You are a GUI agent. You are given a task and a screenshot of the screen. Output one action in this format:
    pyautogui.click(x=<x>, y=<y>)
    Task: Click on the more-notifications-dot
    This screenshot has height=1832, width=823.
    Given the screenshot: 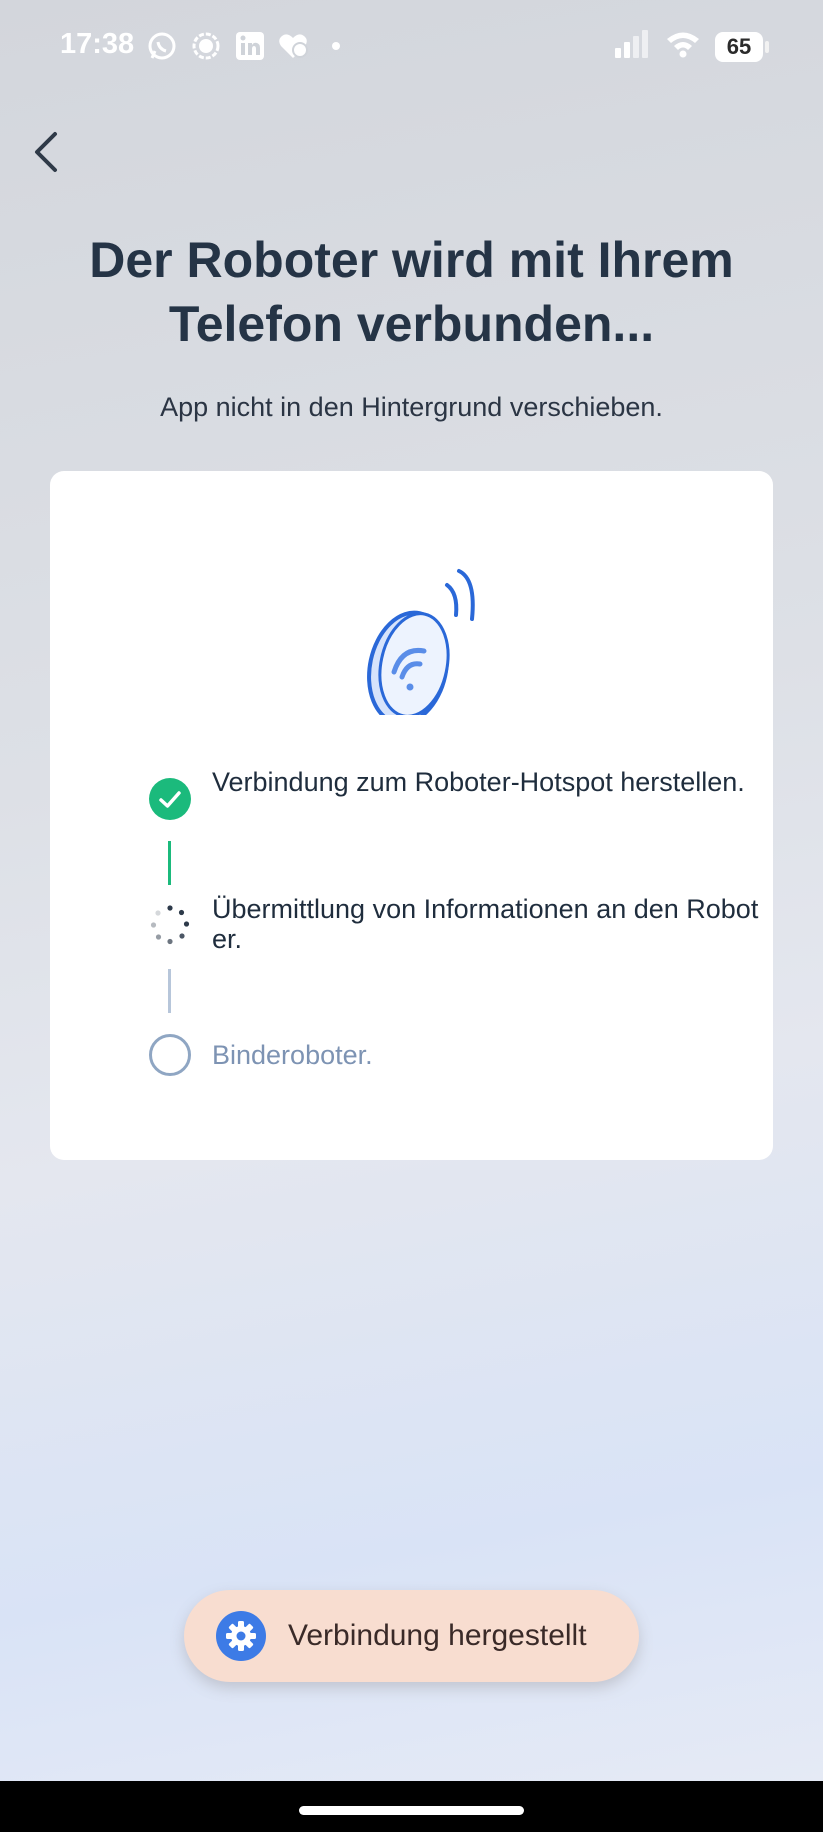 What is the action you would take?
    pyautogui.click(x=336, y=46)
    